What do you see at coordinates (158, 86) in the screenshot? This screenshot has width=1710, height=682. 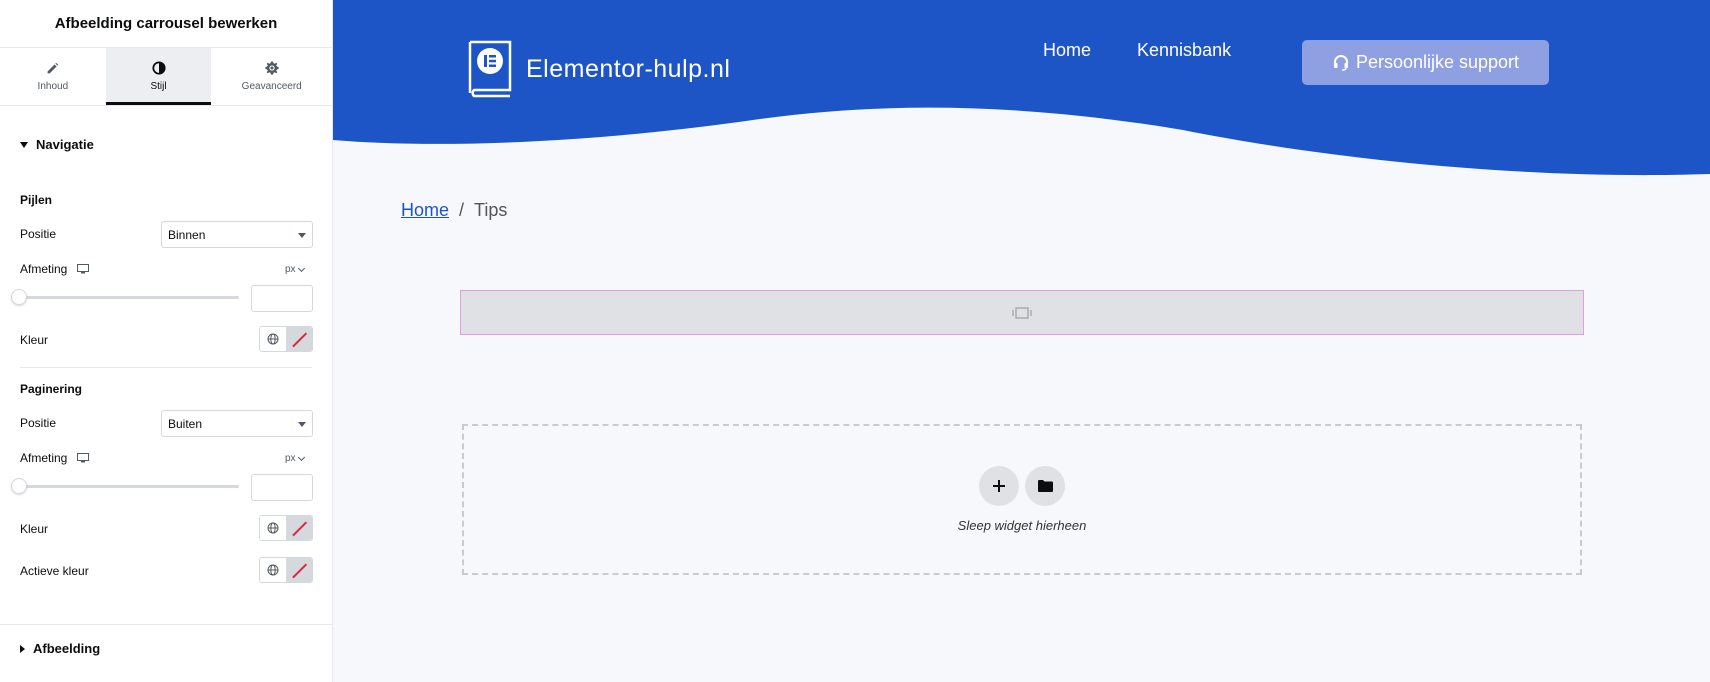 I see `tab-label: Stijl` at bounding box center [158, 86].